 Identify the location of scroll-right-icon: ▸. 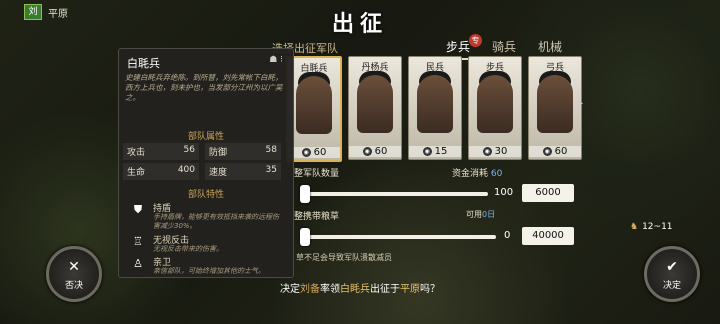
(580, 103).